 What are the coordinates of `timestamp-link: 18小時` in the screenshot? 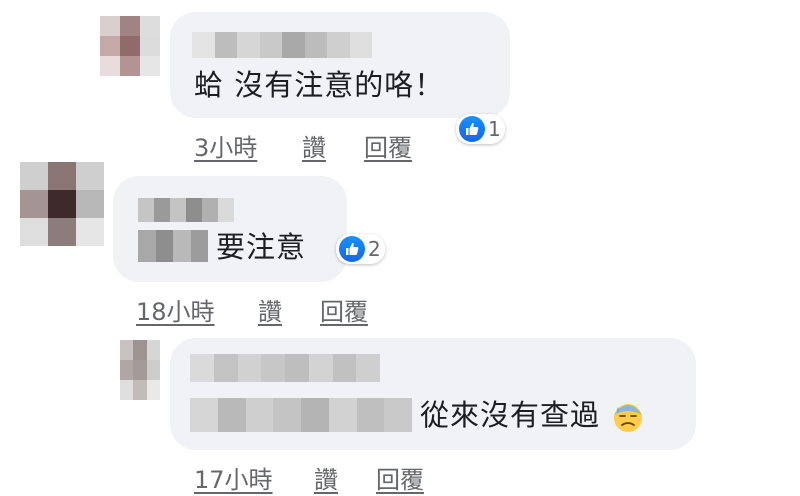 It's located at (175, 309).